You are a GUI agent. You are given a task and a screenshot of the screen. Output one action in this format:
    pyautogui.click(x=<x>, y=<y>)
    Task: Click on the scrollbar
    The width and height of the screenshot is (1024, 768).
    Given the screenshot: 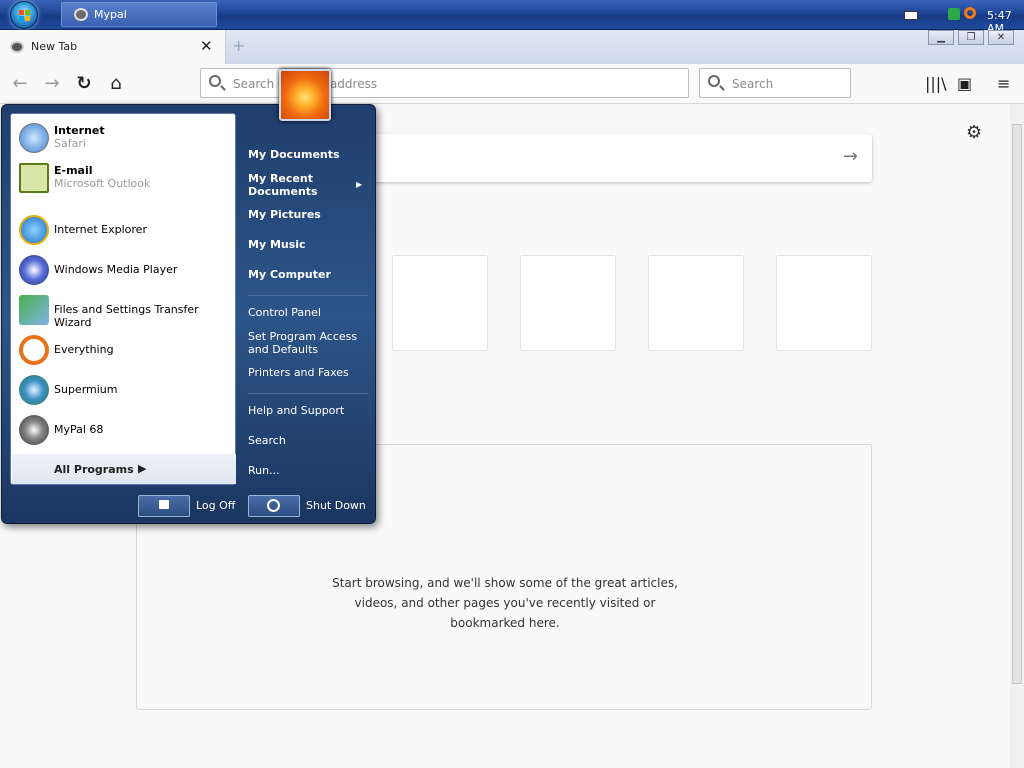 What is the action you would take?
    pyautogui.click(x=1017, y=436)
    